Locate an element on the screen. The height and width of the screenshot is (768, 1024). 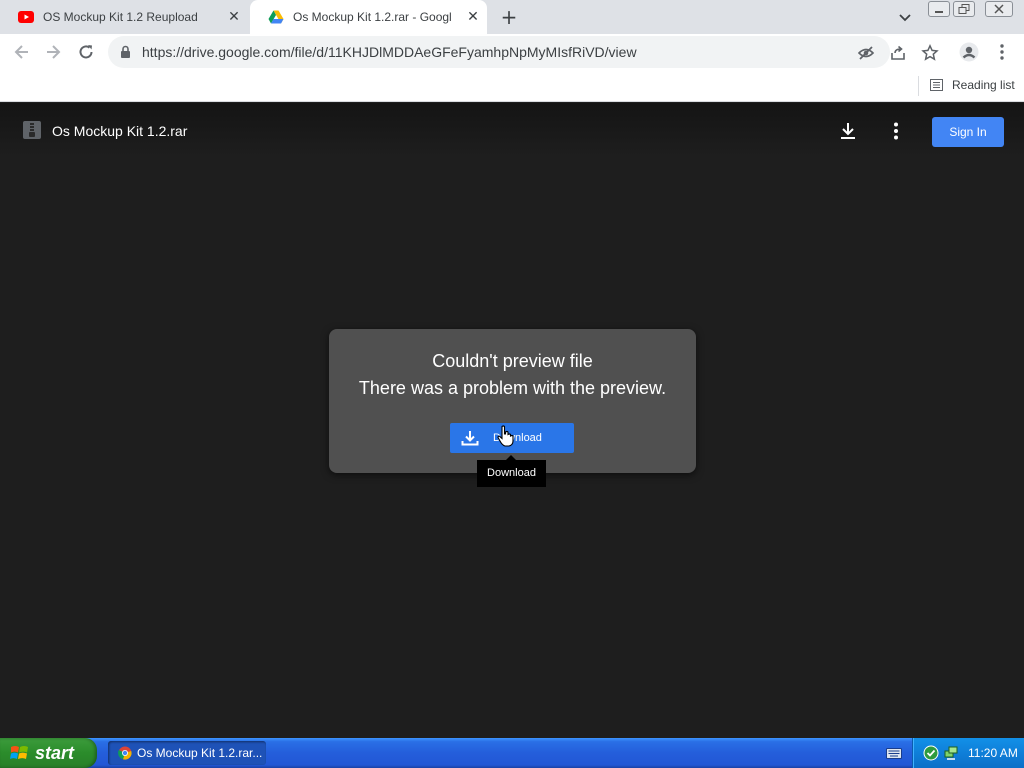
bookmark-star-icon is located at coordinates (930, 53).